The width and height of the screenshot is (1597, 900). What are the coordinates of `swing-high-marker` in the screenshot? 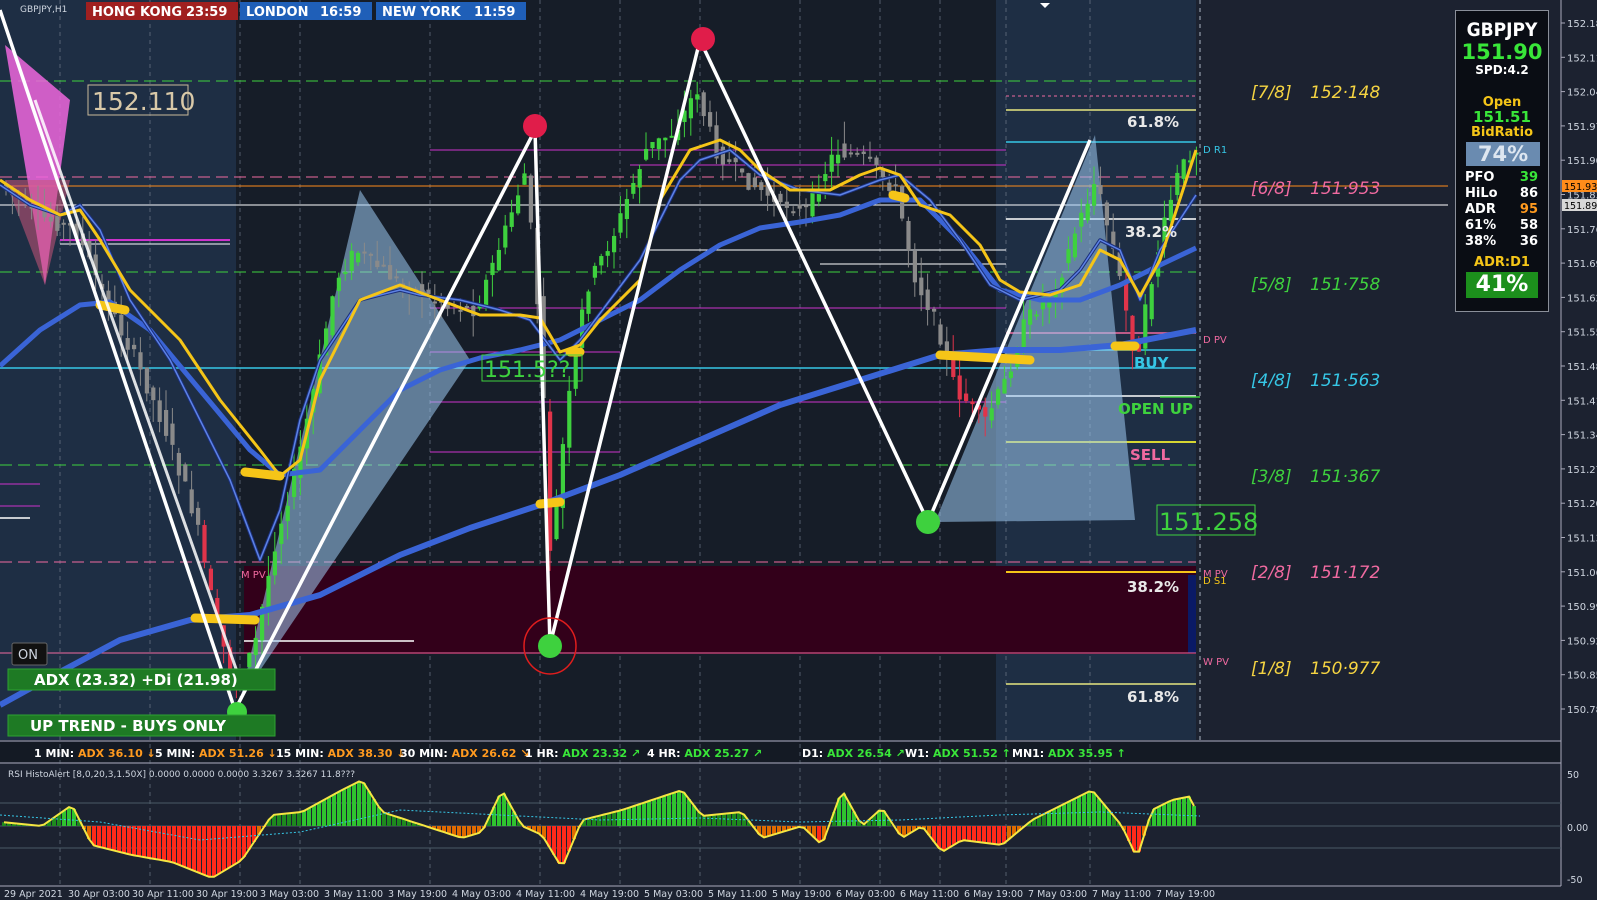 It's located at (535, 126).